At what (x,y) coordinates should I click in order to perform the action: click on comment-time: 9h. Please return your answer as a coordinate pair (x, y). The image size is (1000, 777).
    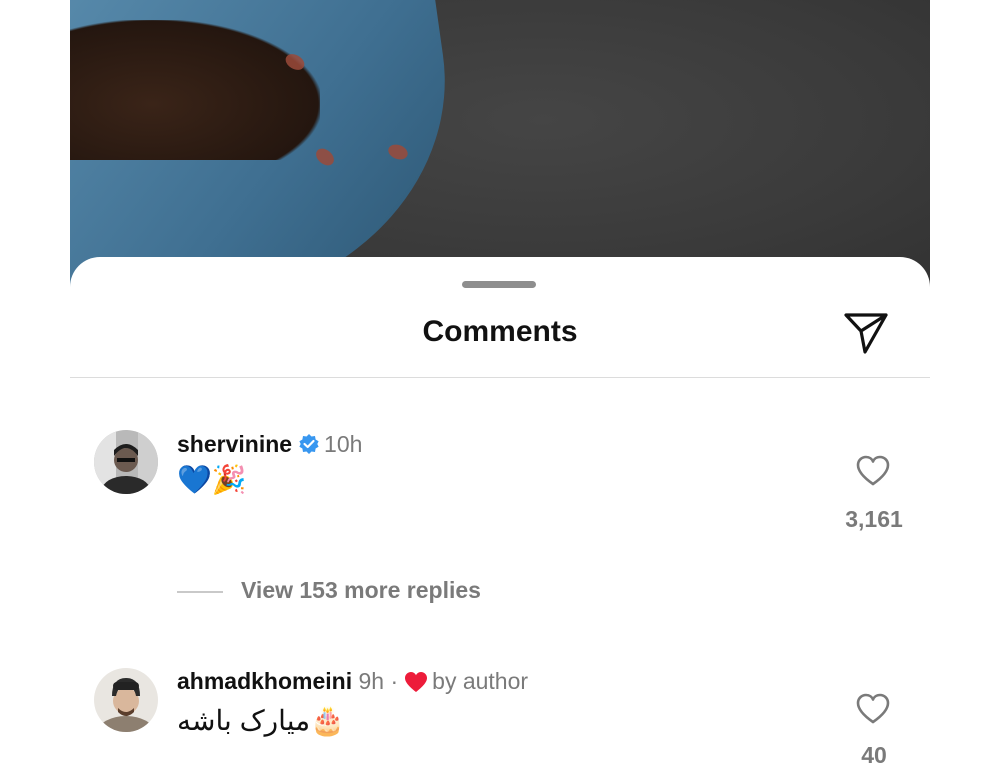
    Looking at the image, I should click on (371, 681).